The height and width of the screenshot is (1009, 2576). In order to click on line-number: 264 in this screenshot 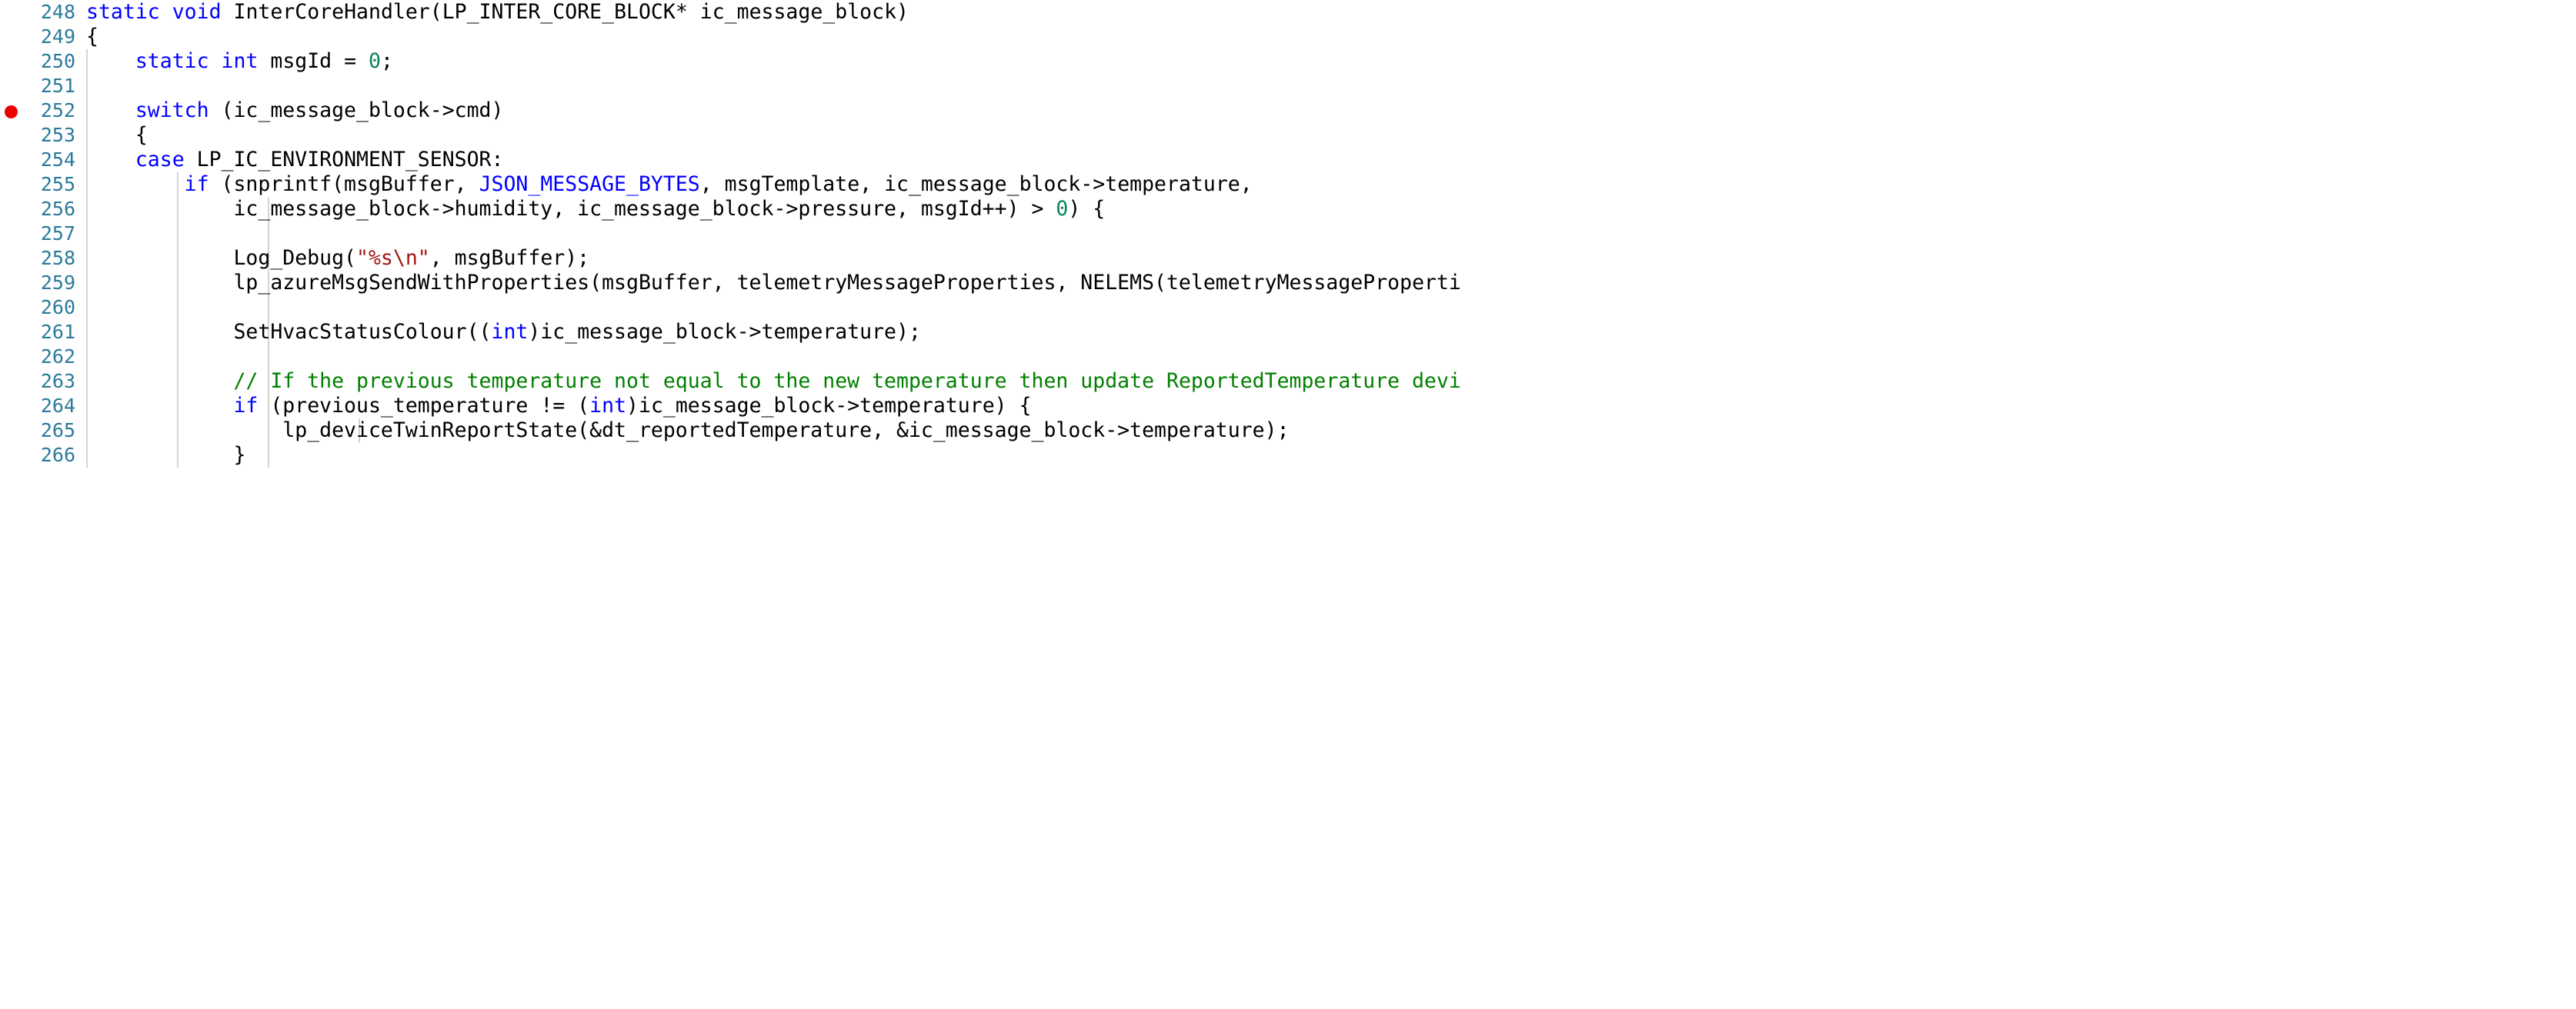, I will do `click(58, 406)`.